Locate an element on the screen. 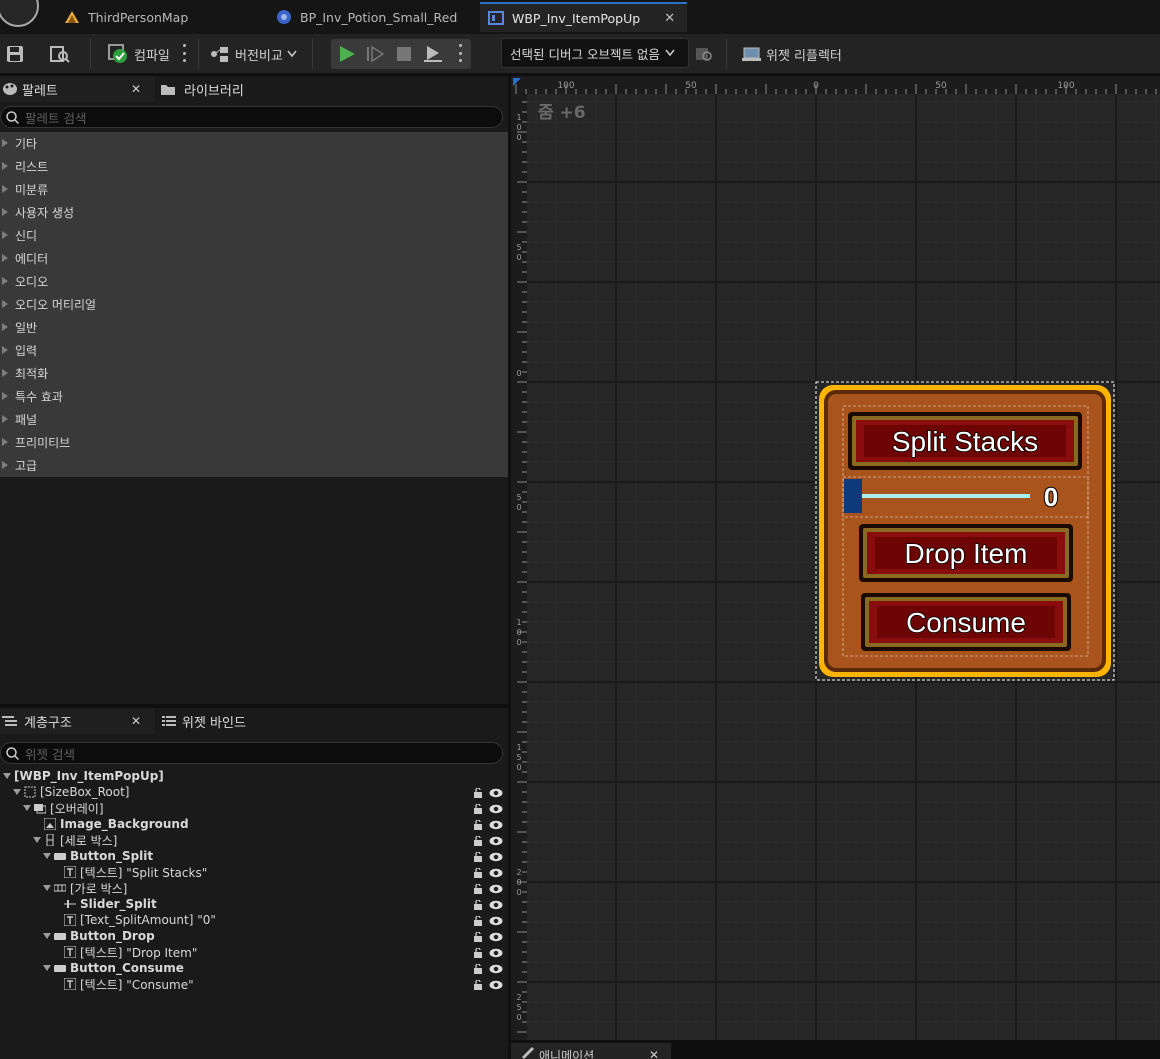 The image size is (1160, 1059). tree-row: [텍스트] "Consume" is located at coordinates (254, 984).